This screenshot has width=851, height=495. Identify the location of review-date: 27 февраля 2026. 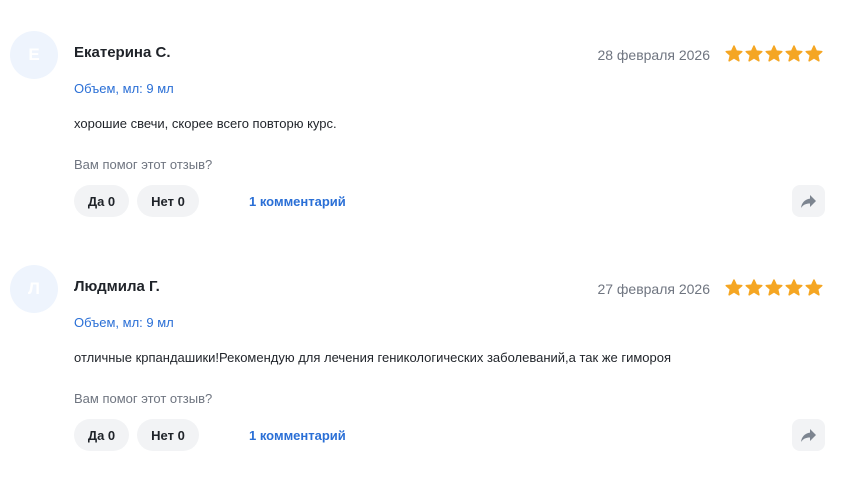
(653, 289).